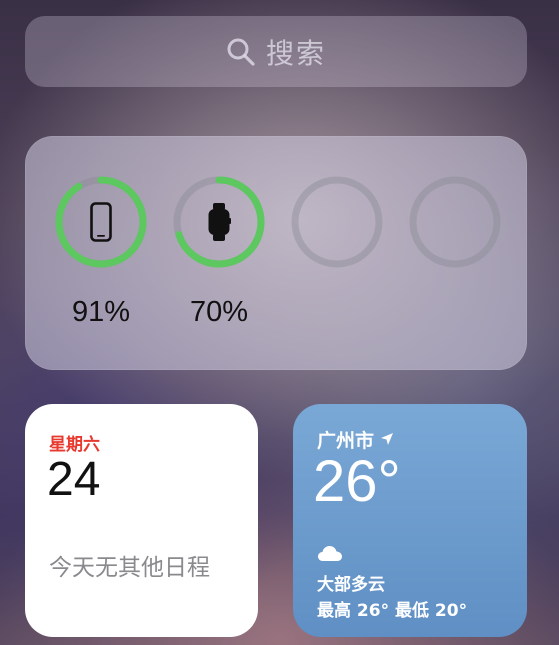 The image size is (559, 645). I want to click on watch-icon, so click(219, 222).